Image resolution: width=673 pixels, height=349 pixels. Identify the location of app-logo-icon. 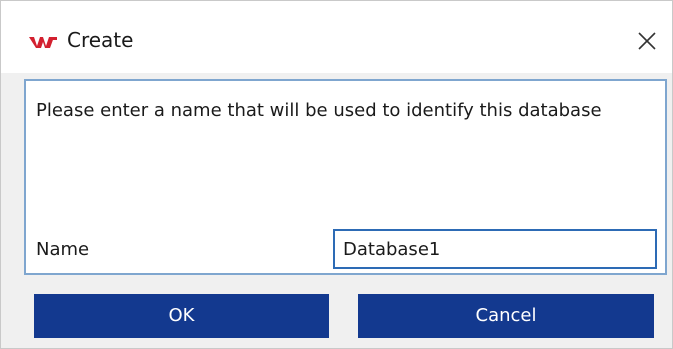
(43, 41).